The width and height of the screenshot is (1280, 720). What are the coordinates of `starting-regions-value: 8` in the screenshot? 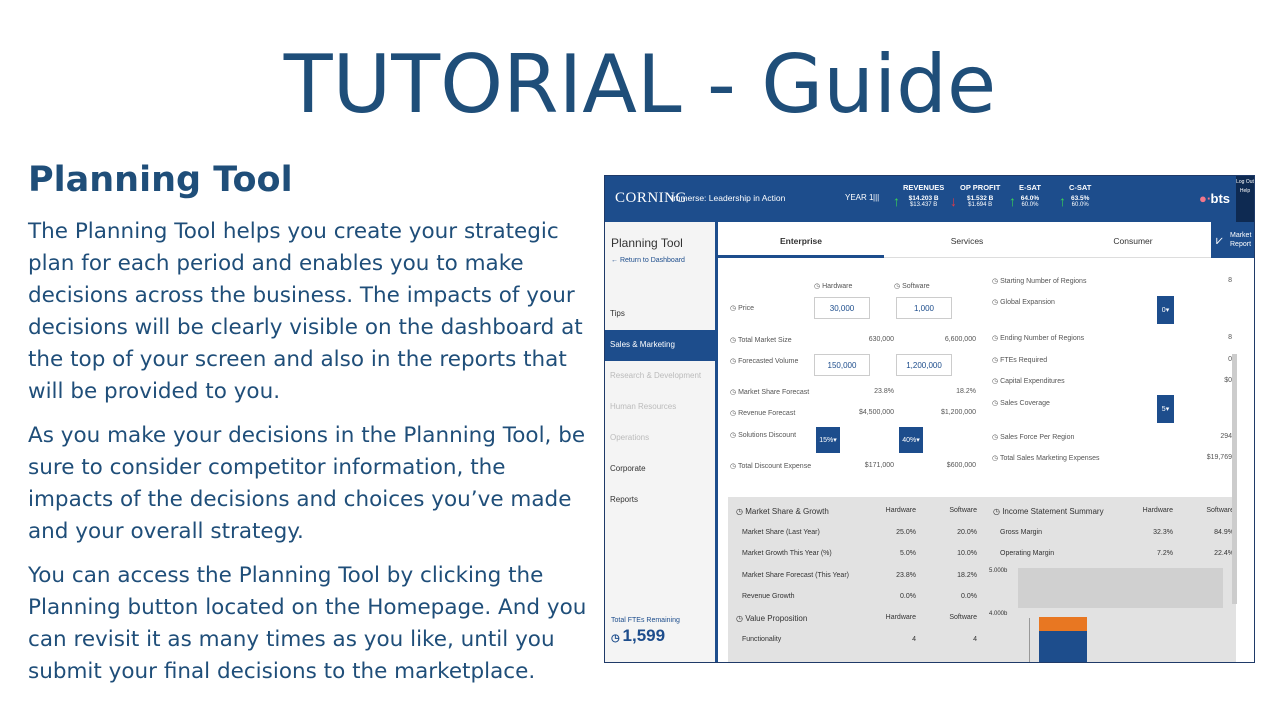 It's located at (1230, 280).